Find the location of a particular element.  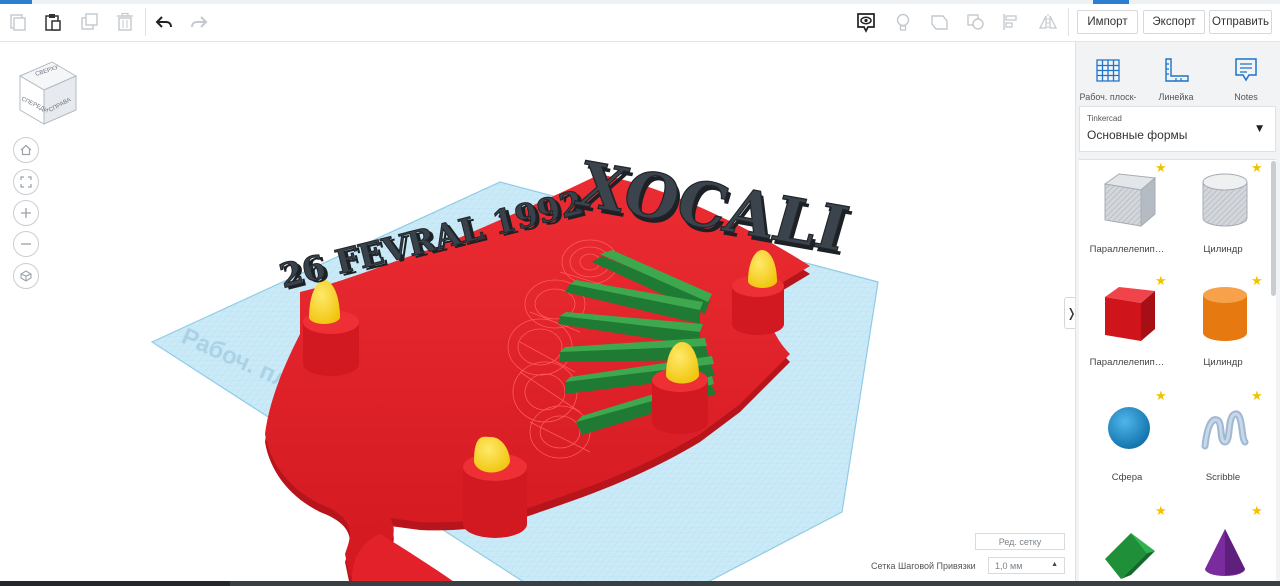

duplicate-button is located at coordinates (90, 22).